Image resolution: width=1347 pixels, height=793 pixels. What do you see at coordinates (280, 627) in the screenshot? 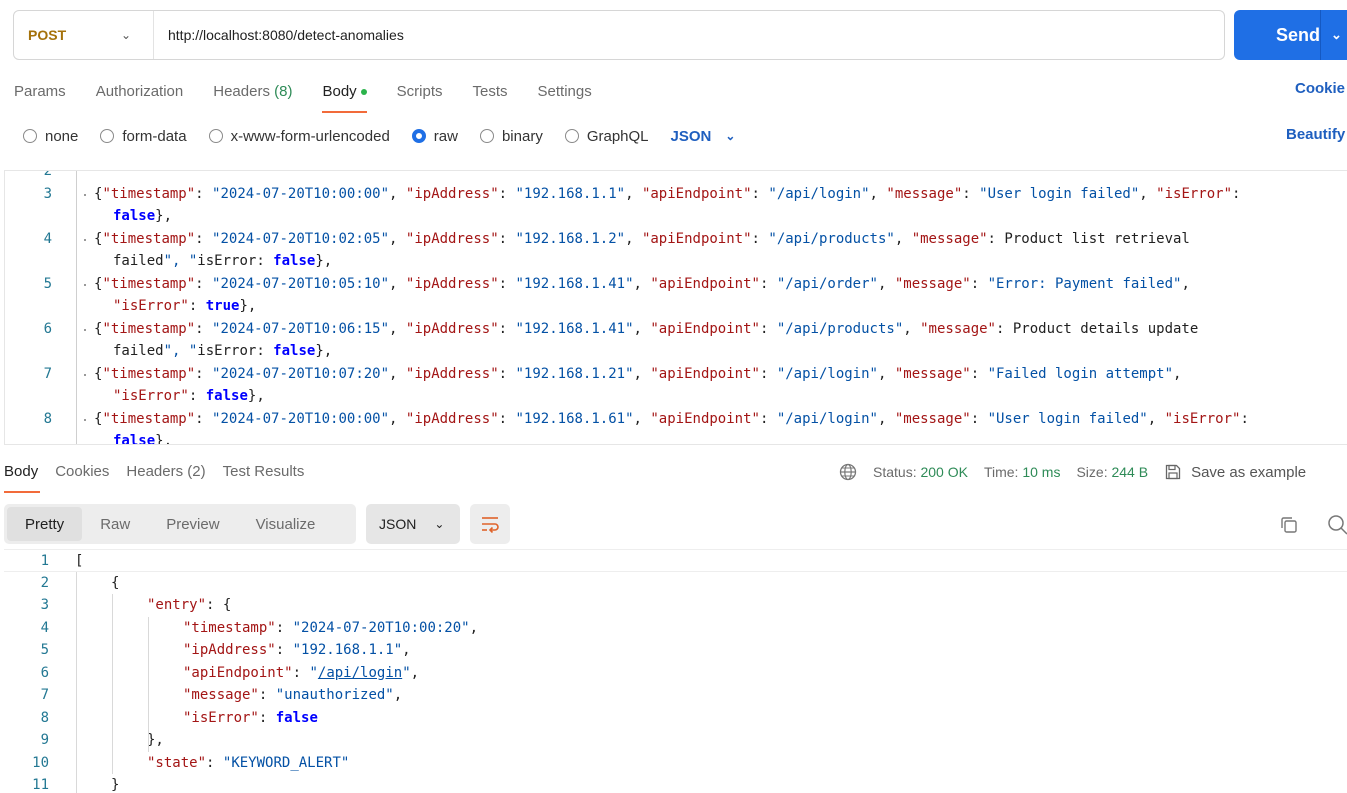
I see `json-punct: :` at bounding box center [280, 627].